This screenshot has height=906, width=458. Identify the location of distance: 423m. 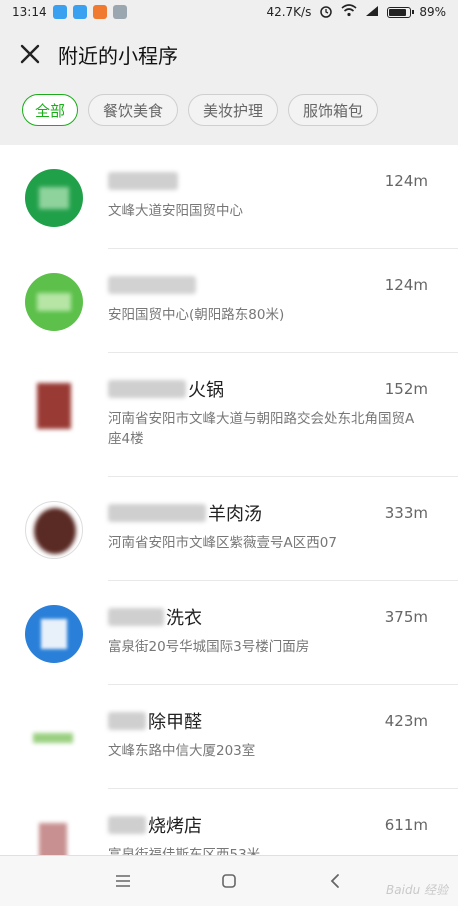
(406, 721).